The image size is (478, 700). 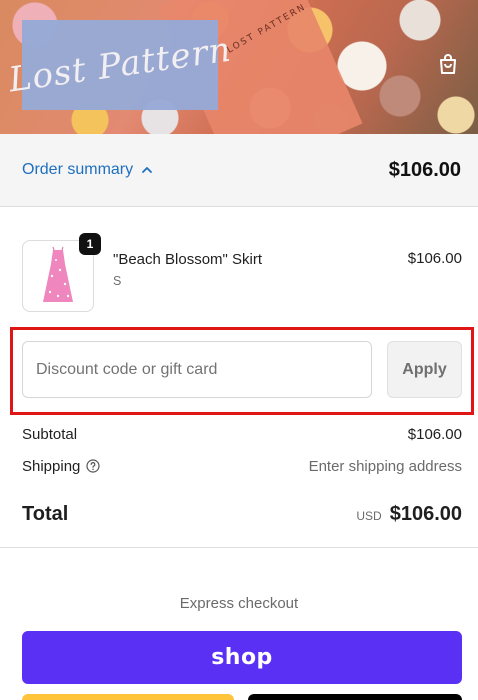 I want to click on product-thumbnail: 1, so click(x=61, y=272).